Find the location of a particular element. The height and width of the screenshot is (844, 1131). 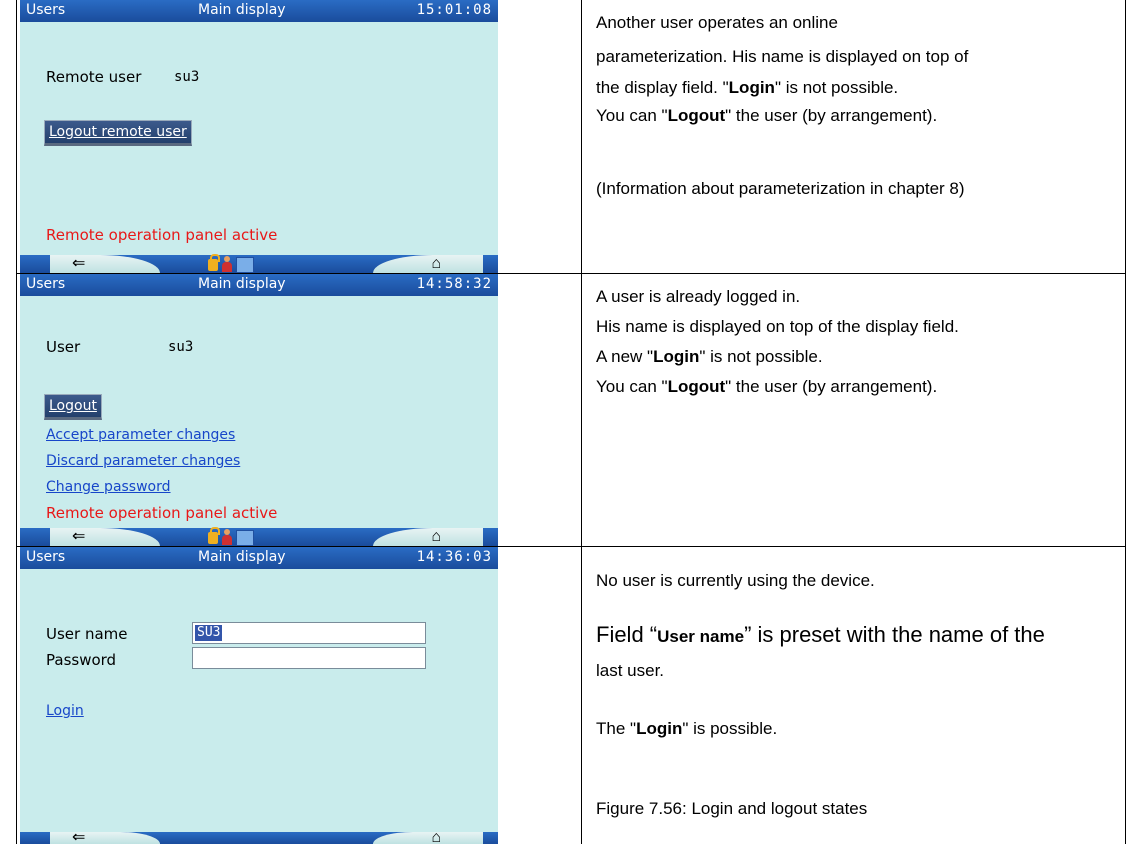

desc-line: last user. is located at coordinates (856, 671).